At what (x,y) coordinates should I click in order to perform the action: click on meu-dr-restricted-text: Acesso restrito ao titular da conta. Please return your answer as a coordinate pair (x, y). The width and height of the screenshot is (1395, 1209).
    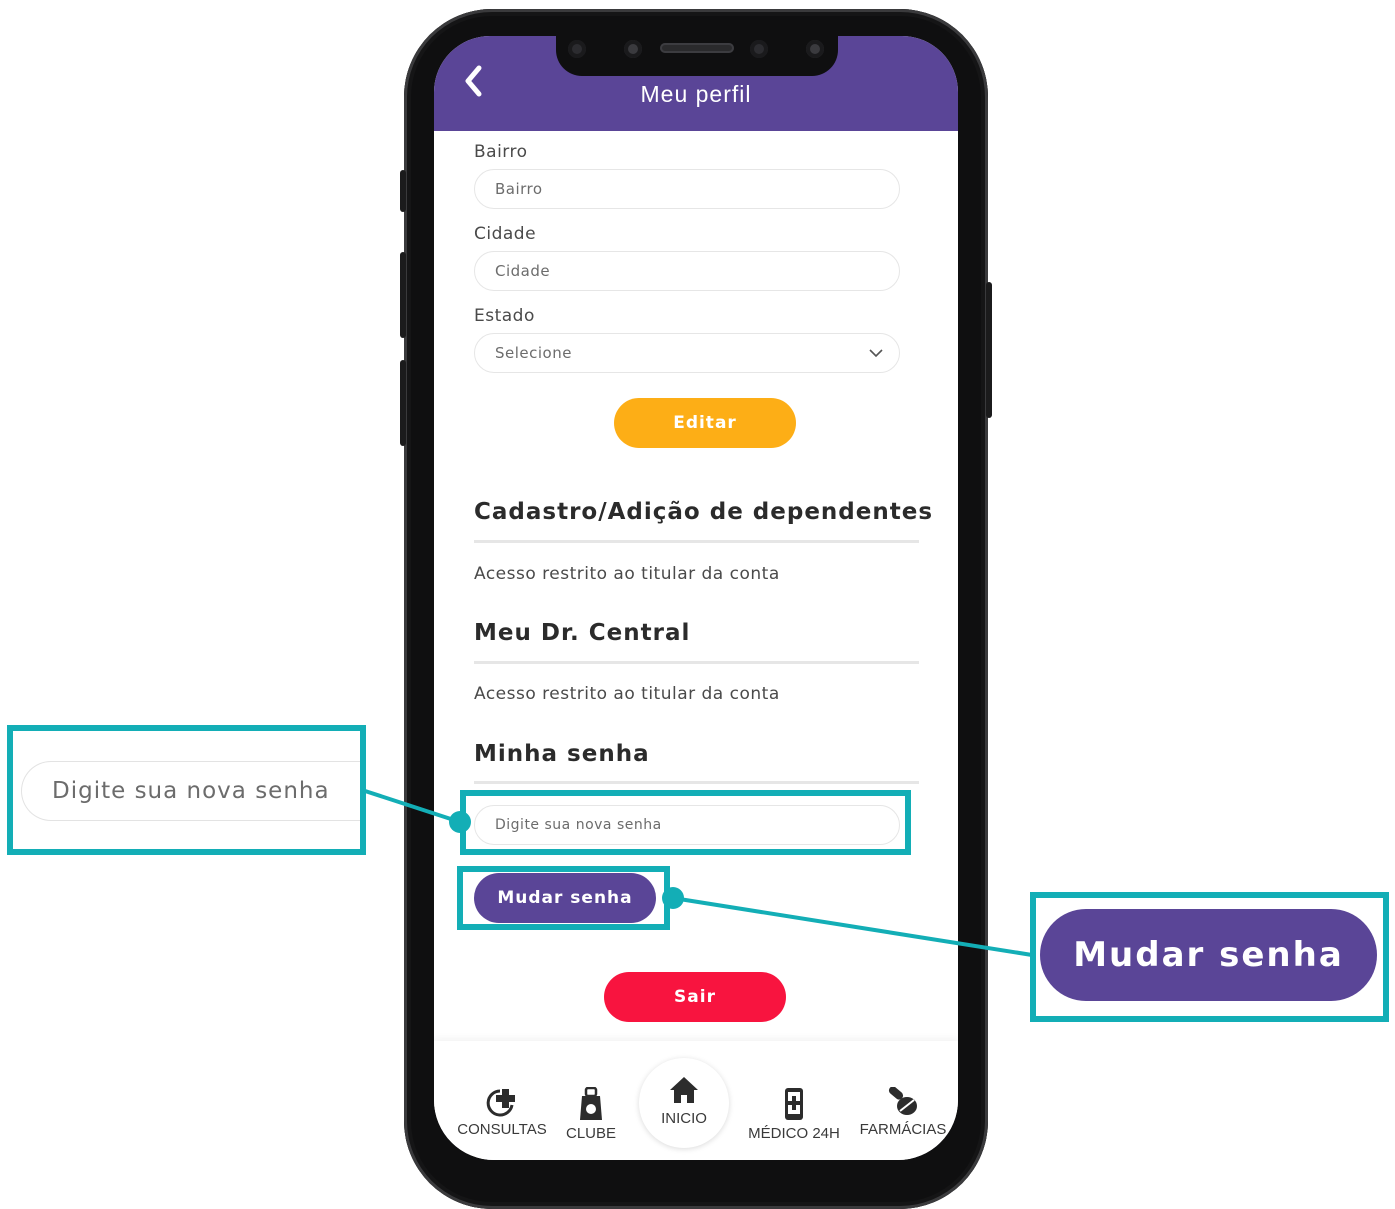
    Looking at the image, I should click on (627, 694).